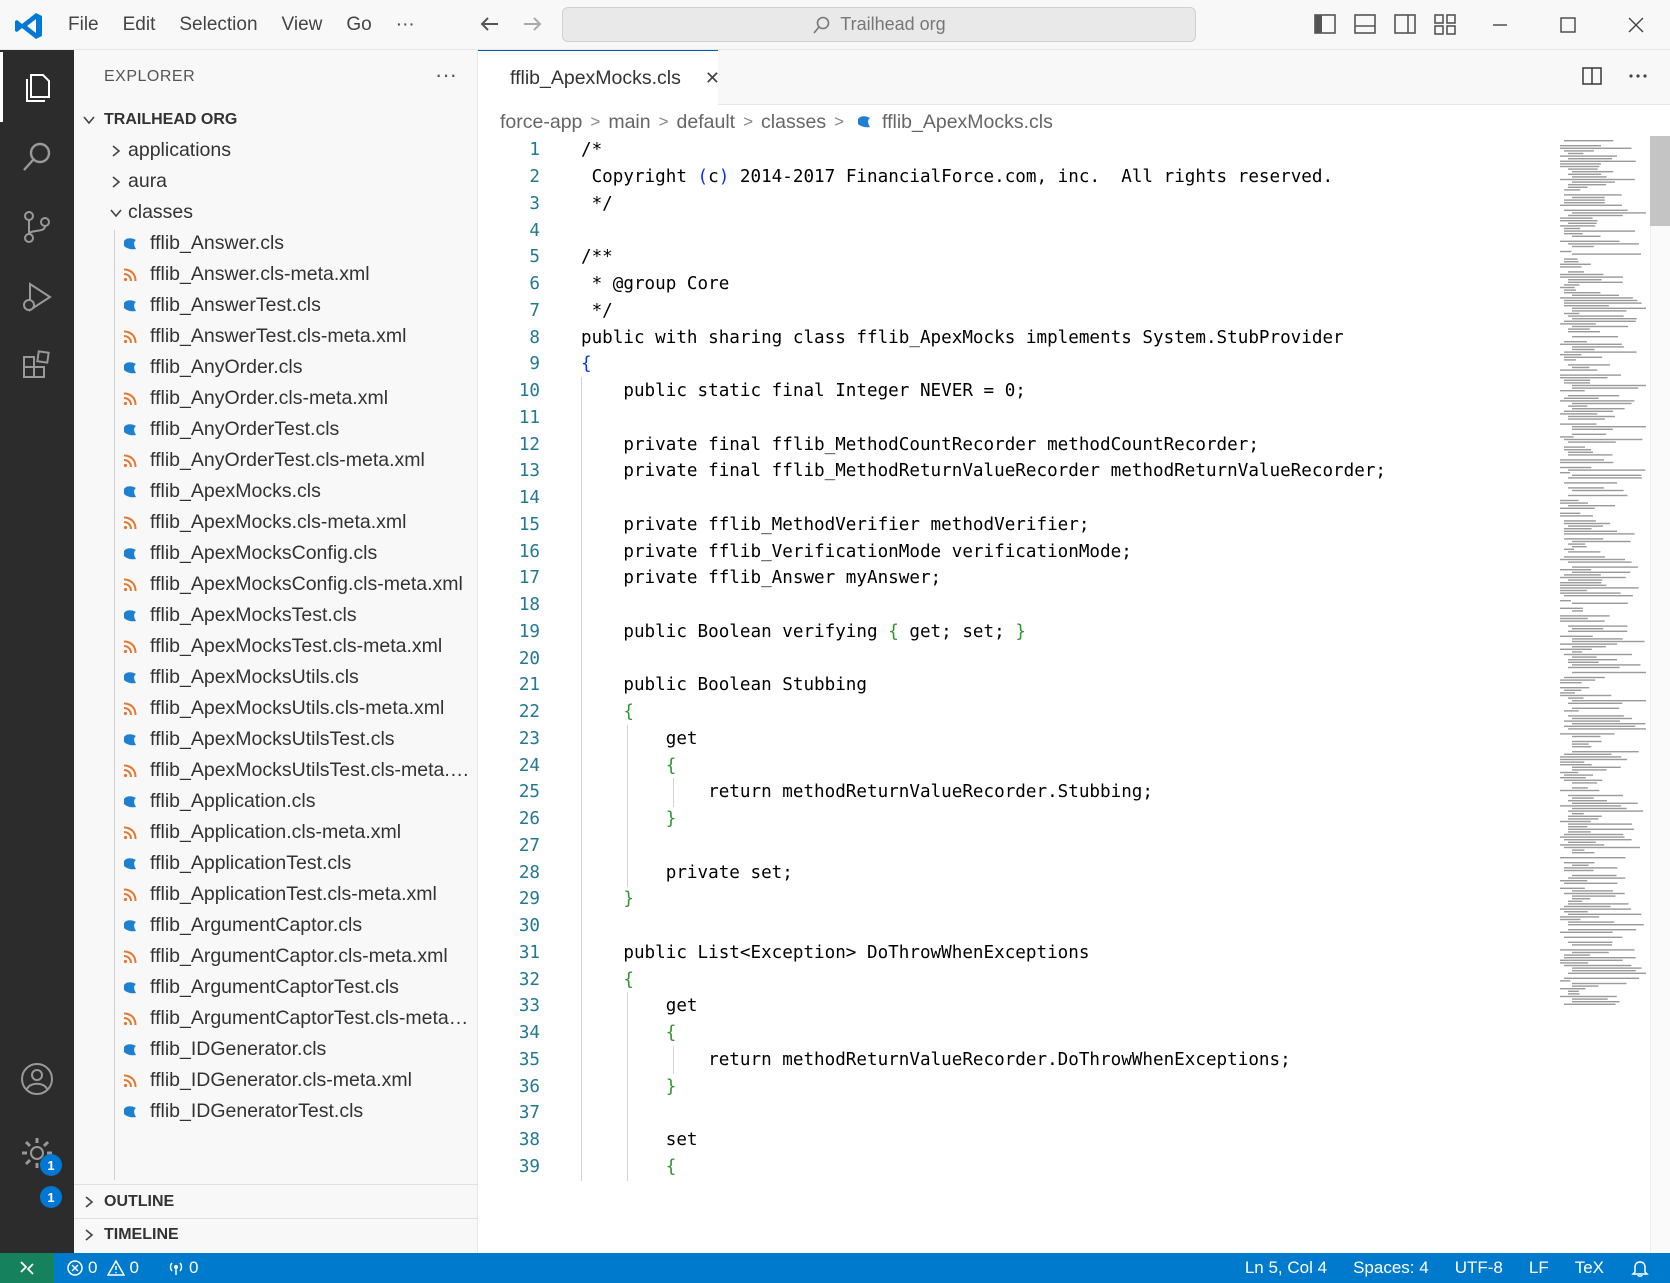 This screenshot has width=1670, height=1283. I want to click on customize-layout-icon, so click(1445, 24).